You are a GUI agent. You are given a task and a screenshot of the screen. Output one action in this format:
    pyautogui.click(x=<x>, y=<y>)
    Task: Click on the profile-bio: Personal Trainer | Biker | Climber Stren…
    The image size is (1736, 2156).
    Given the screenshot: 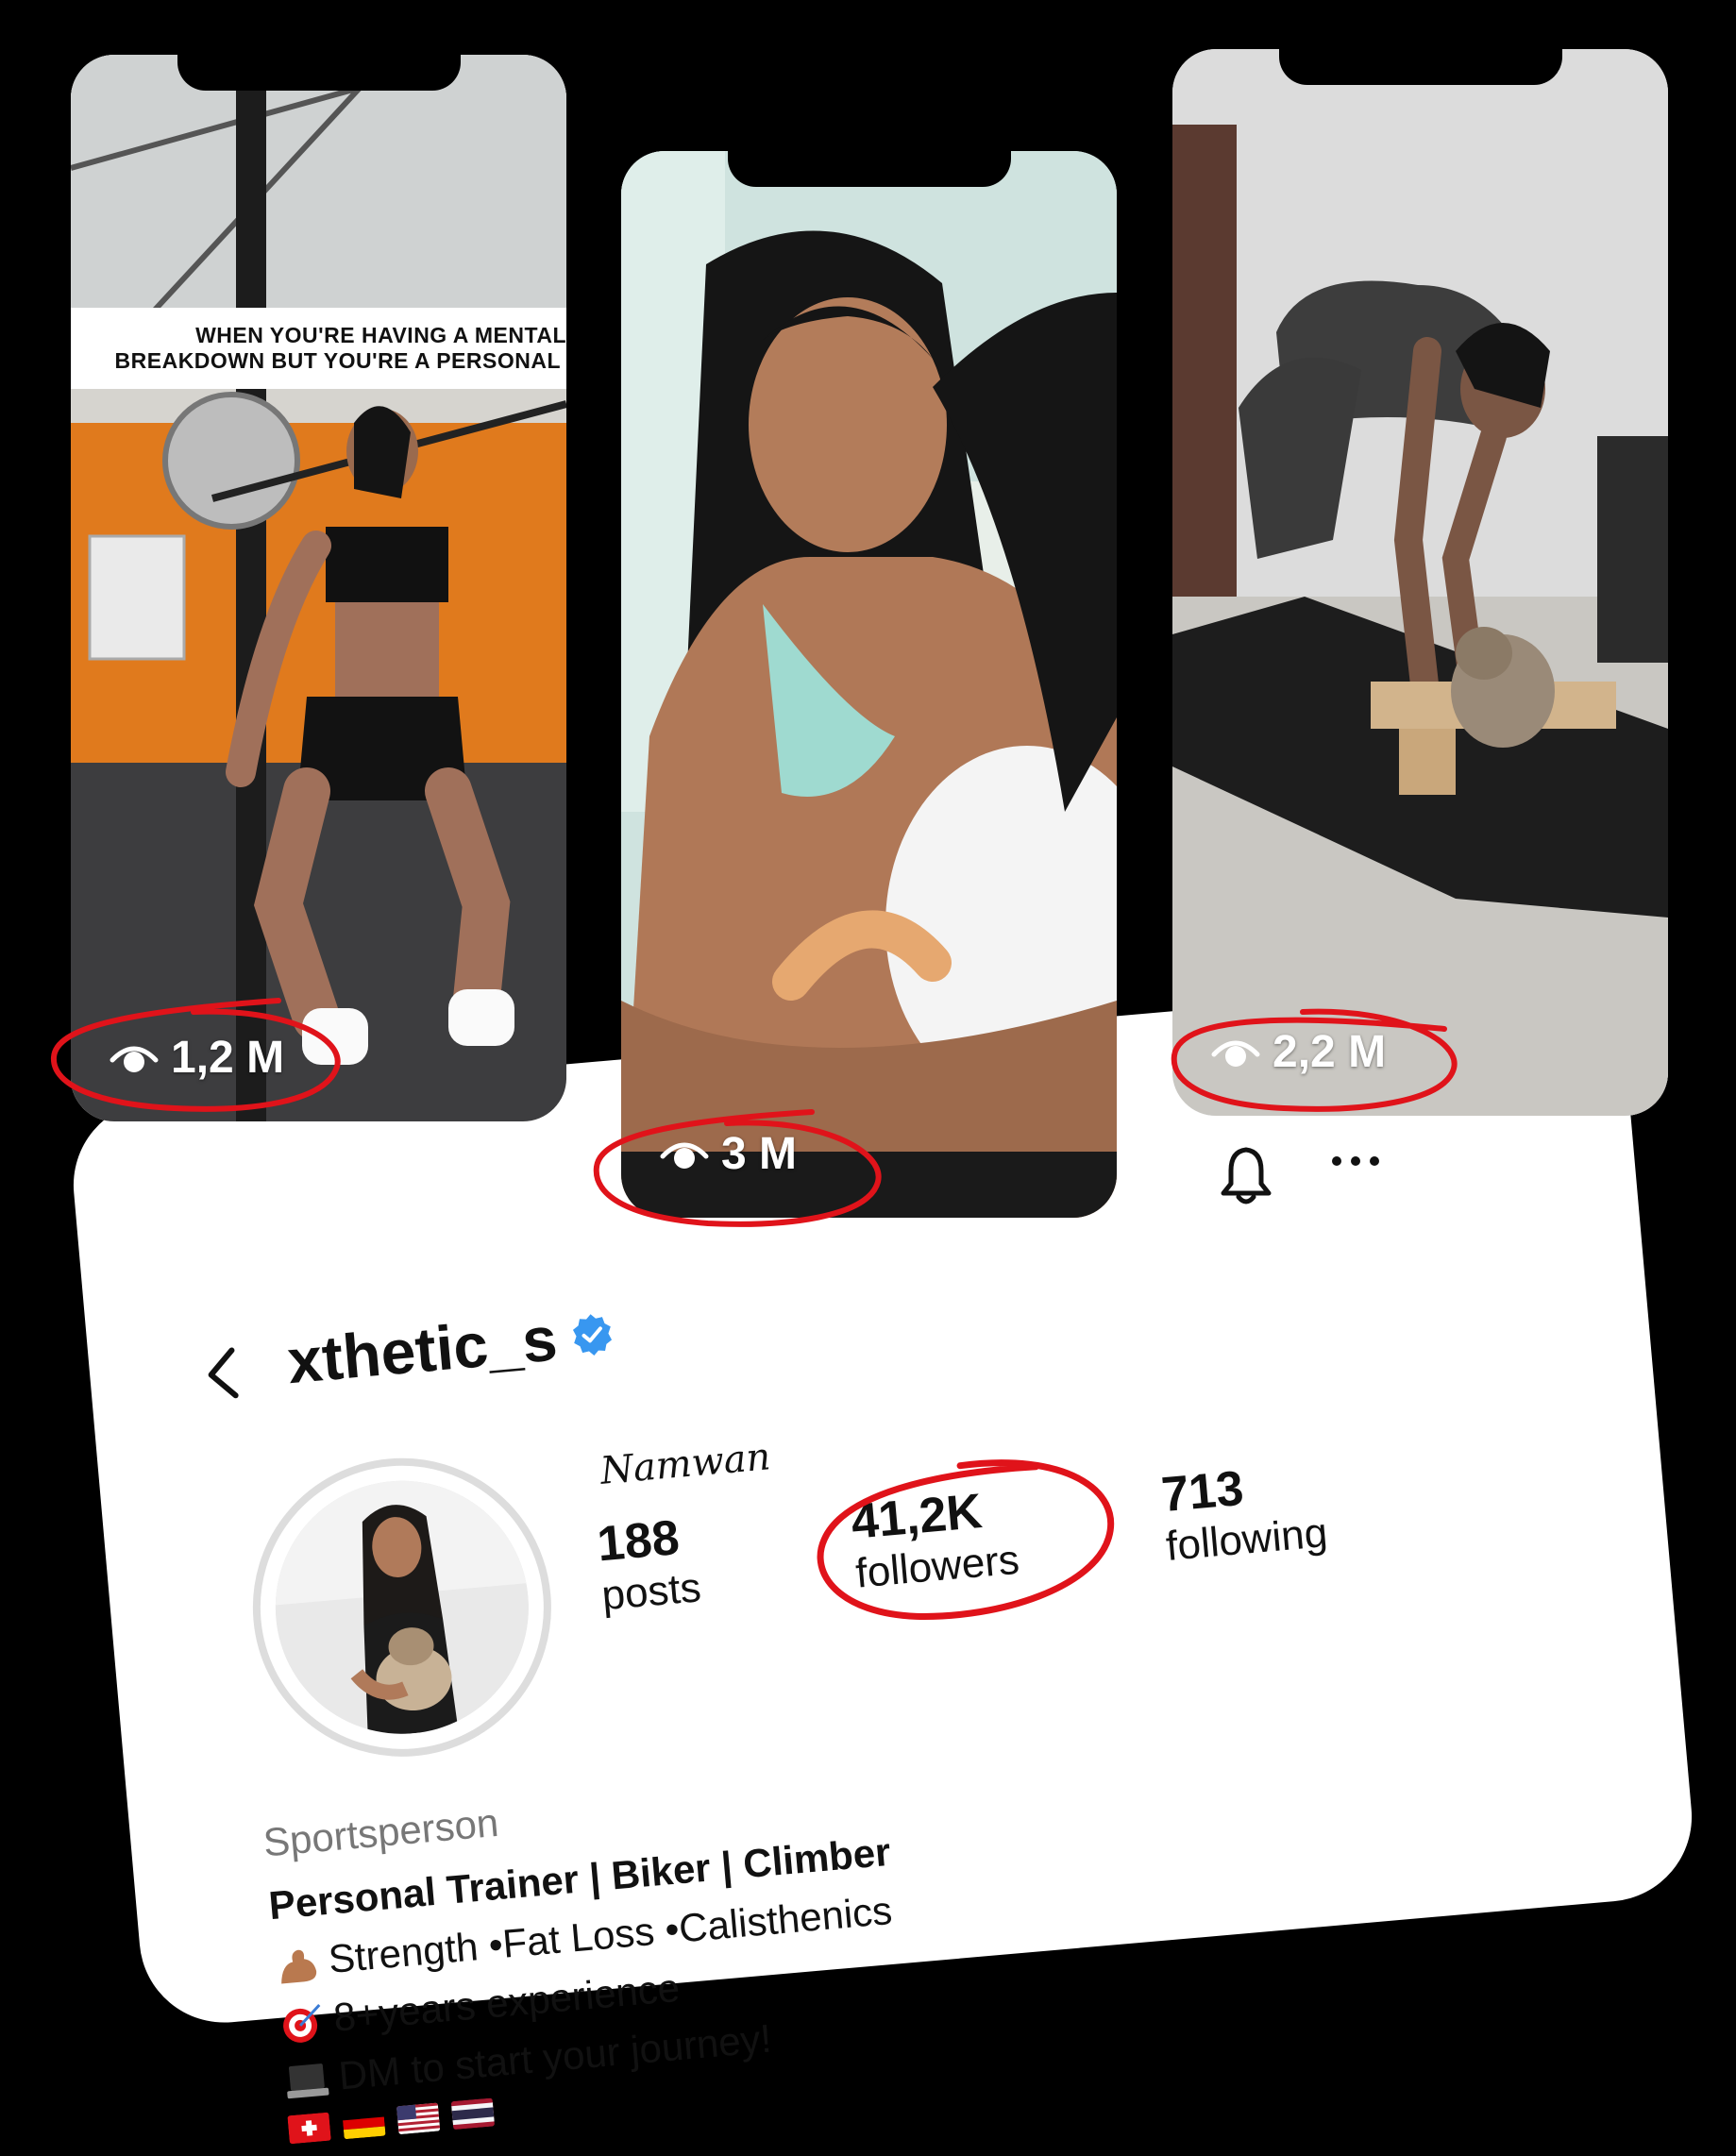 What is the action you would take?
    pyautogui.click(x=589, y=1984)
    